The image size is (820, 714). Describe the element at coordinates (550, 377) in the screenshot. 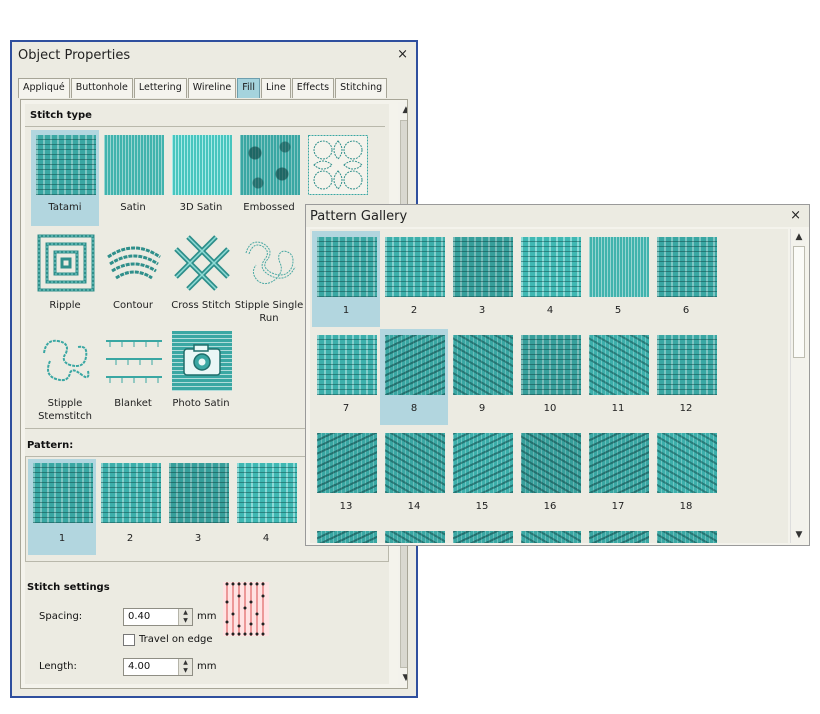

I see `gallery-pattern-item: 10` at that location.